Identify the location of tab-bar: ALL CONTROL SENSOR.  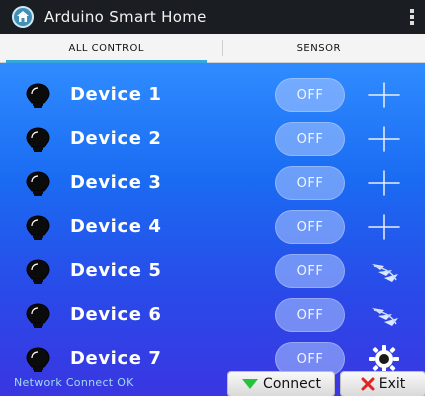
(212, 48).